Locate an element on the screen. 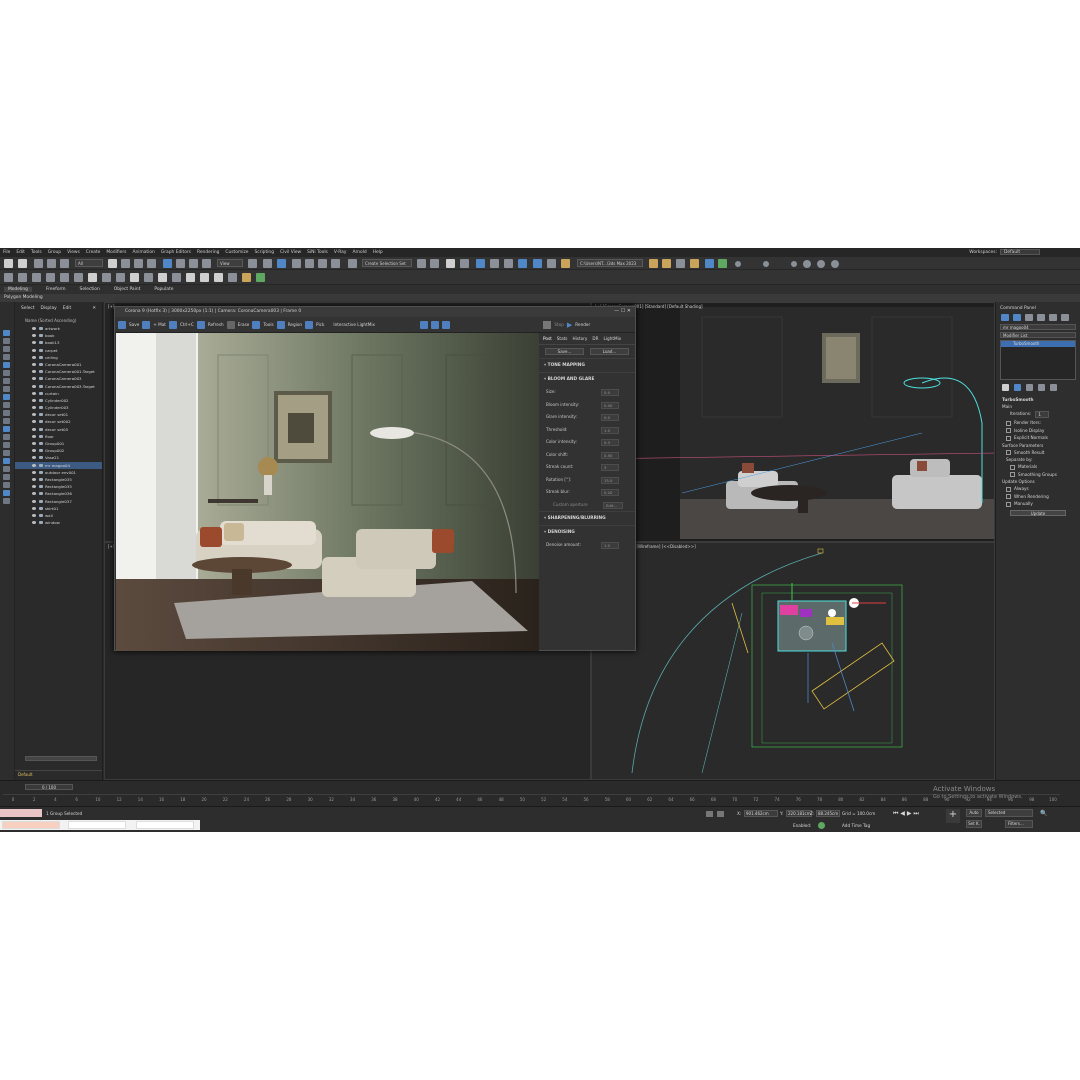  reference-coord-dropdown: View is located at coordinates (230, 263).